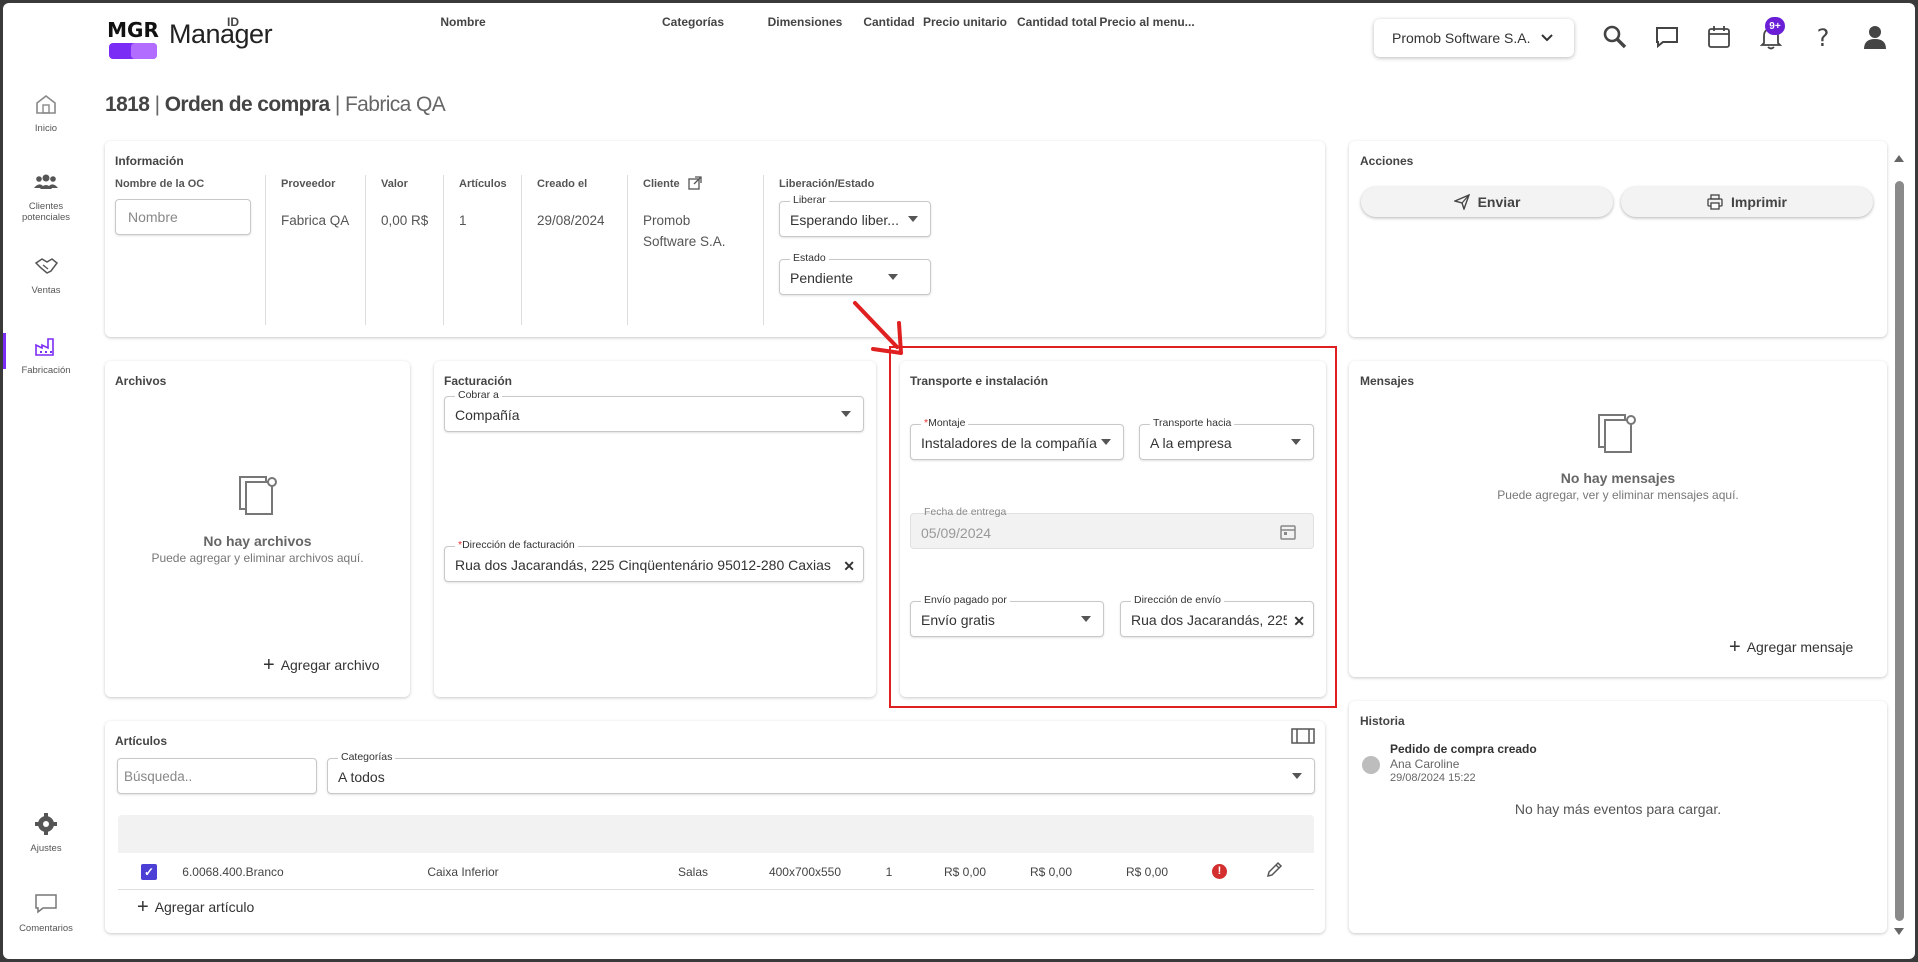 Image resolution: width=1918 pixels, height=962 pixels. I want to click on oc-name-placeholder: Nombre, so click(153, 217).